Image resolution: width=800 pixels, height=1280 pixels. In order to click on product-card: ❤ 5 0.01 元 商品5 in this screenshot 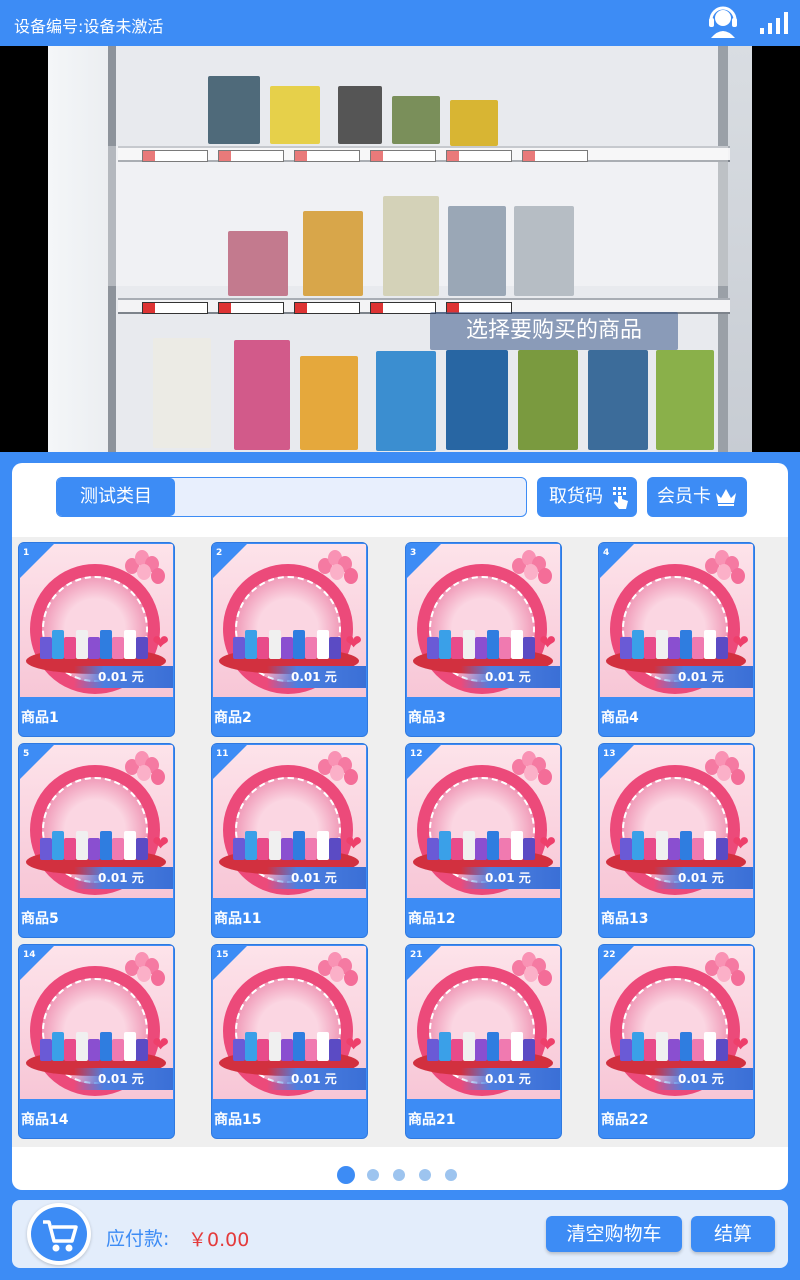, I will do `click(96, 840)`.